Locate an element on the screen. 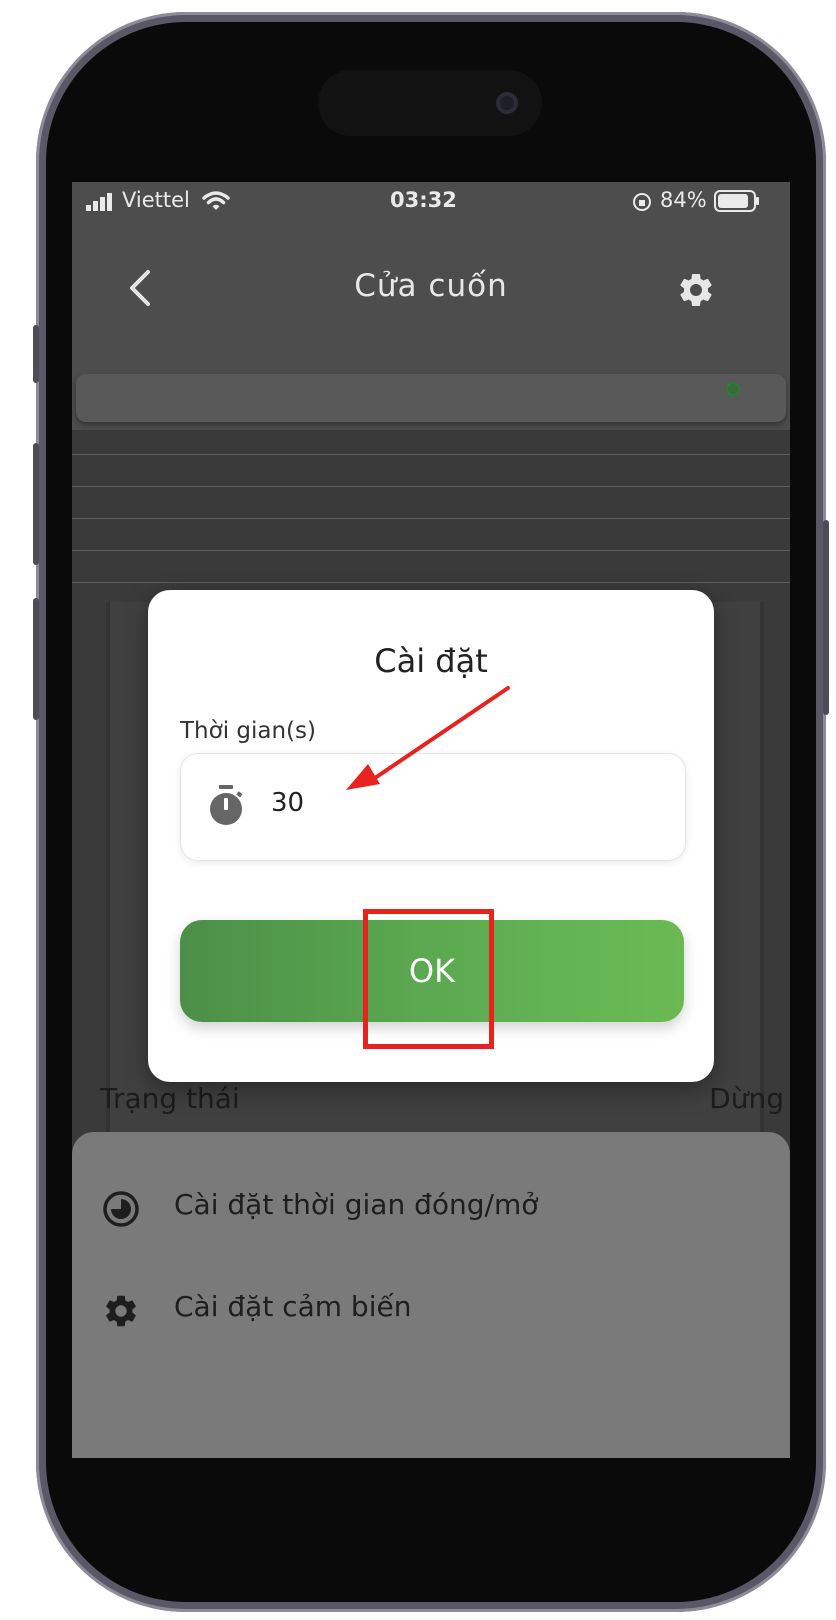 The width and height of the screenshot is (836, 1620). annotation-highlight-box is located at coordinates (428, 979).